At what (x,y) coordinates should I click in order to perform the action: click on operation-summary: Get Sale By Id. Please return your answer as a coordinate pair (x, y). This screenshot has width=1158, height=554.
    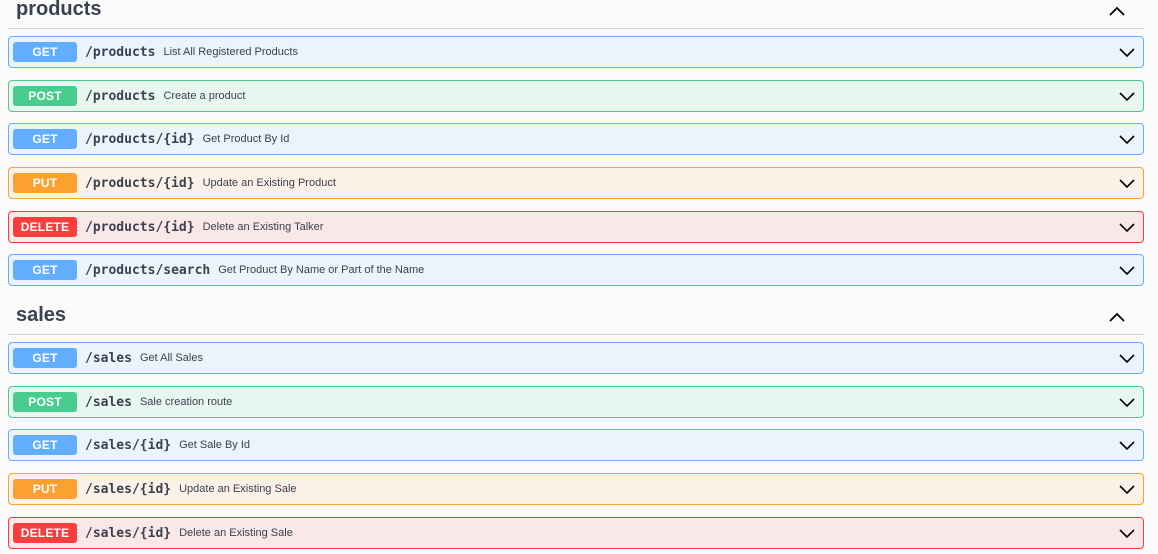
    Looking at the image, I should click on (215, 445).